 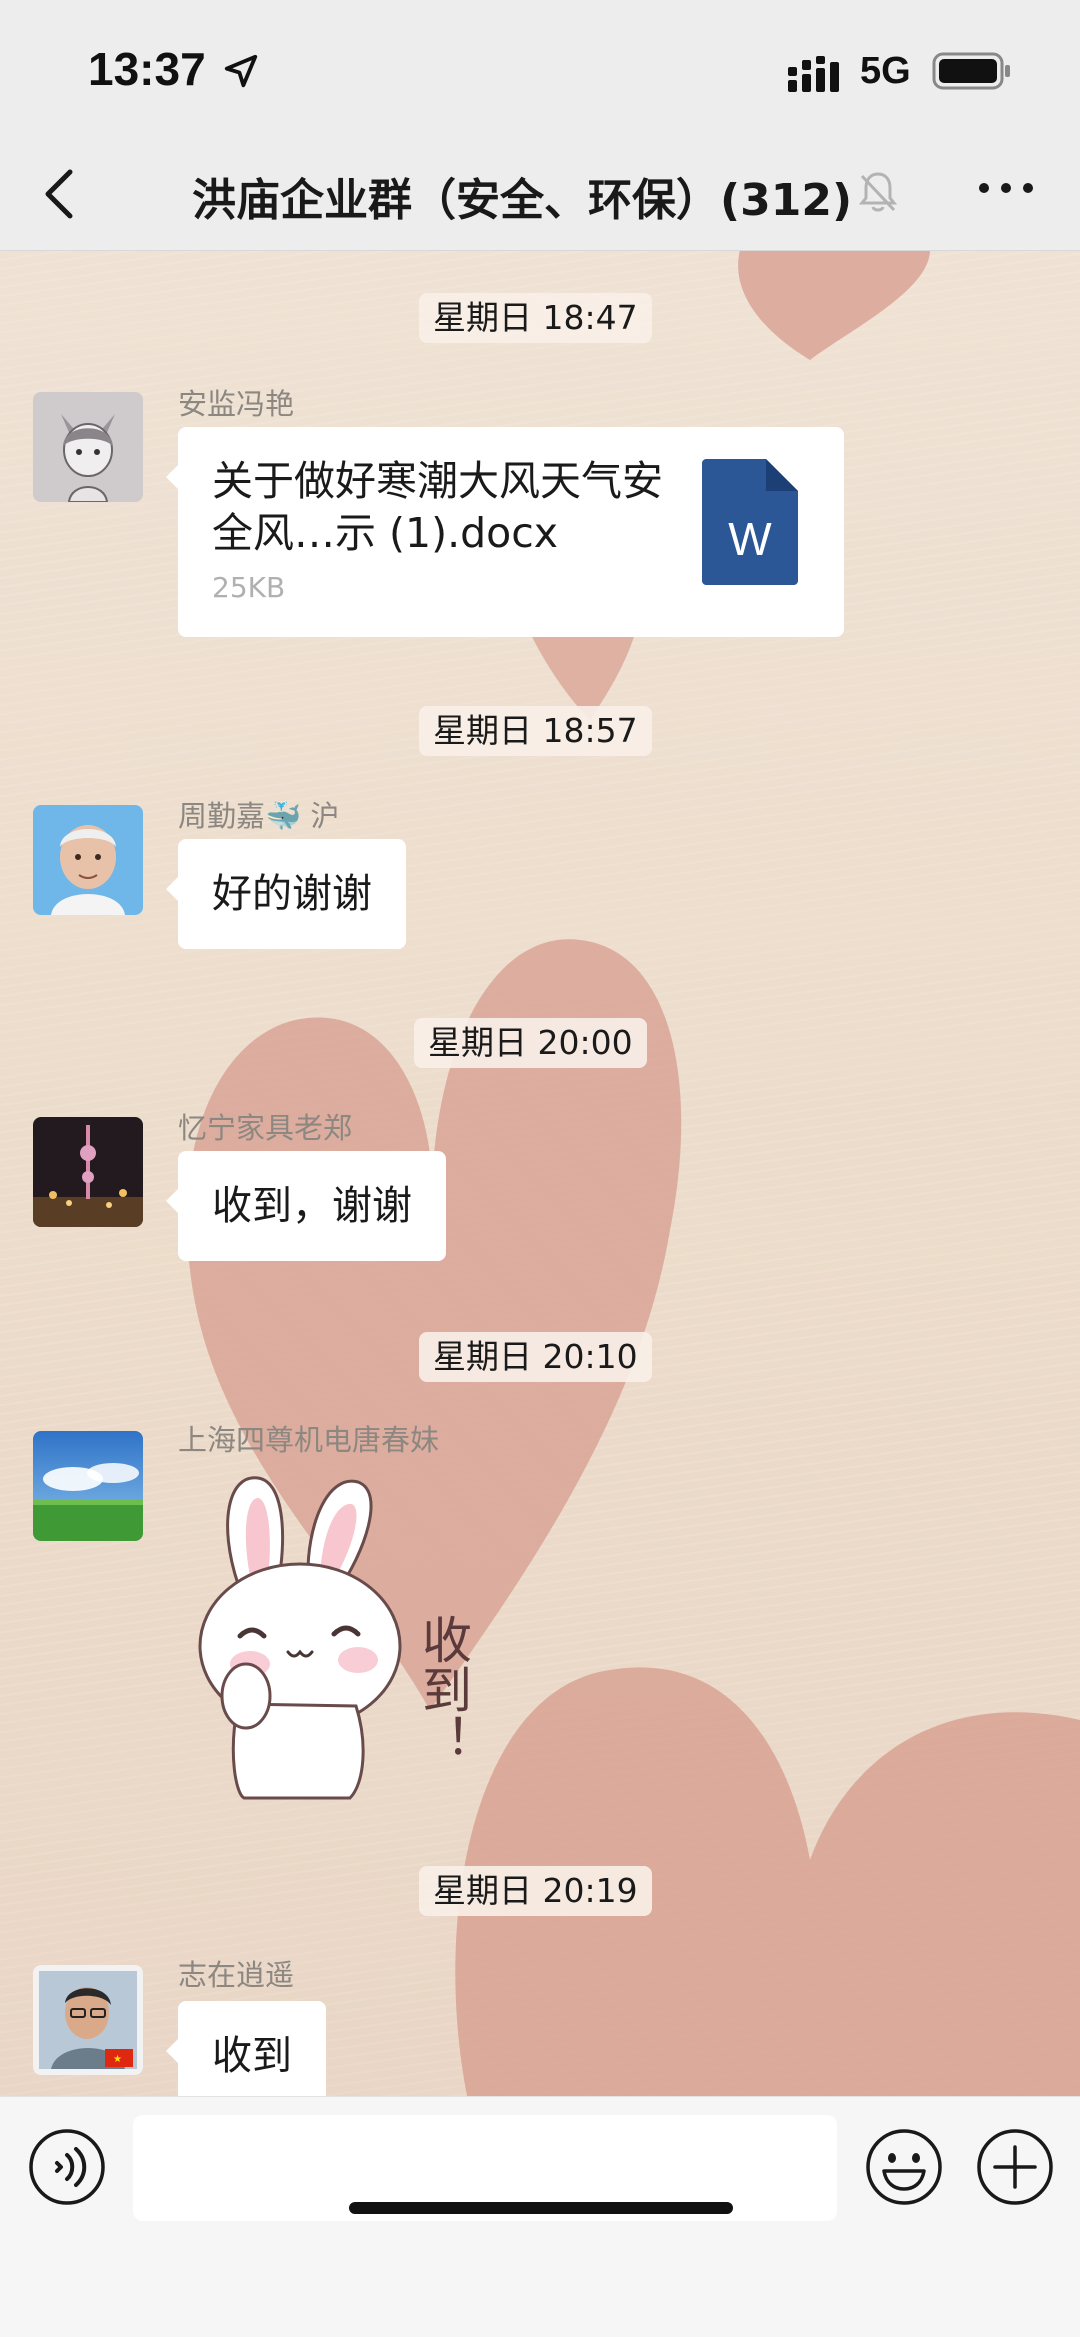 I want to click on sender-name: 安监冯艳, so click(x=236, y=404).